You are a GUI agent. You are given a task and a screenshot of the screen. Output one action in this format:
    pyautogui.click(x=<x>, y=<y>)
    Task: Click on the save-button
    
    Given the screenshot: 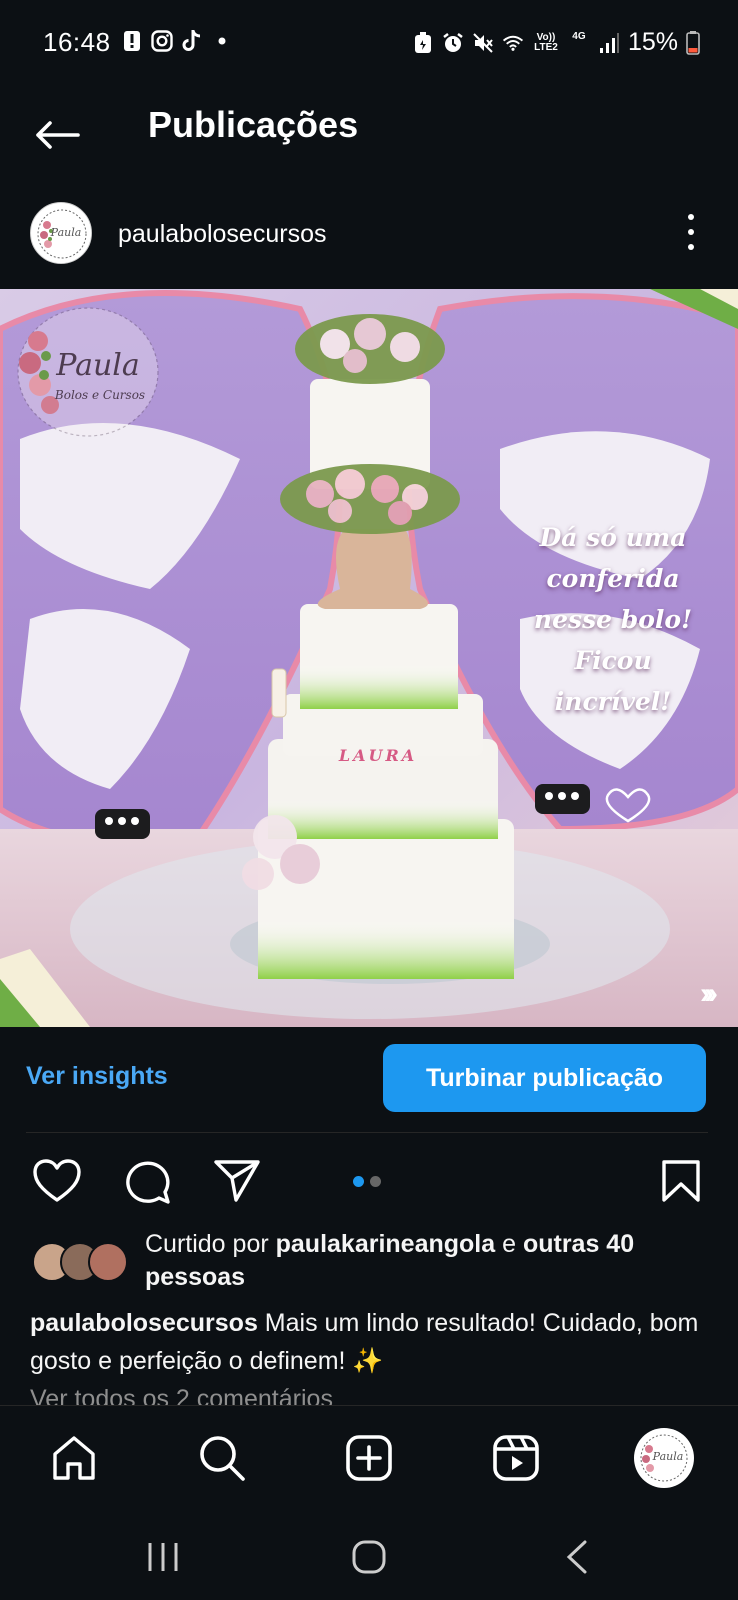 What is the action you would take?
    pyautogui.click(x=681, y=1181)
    